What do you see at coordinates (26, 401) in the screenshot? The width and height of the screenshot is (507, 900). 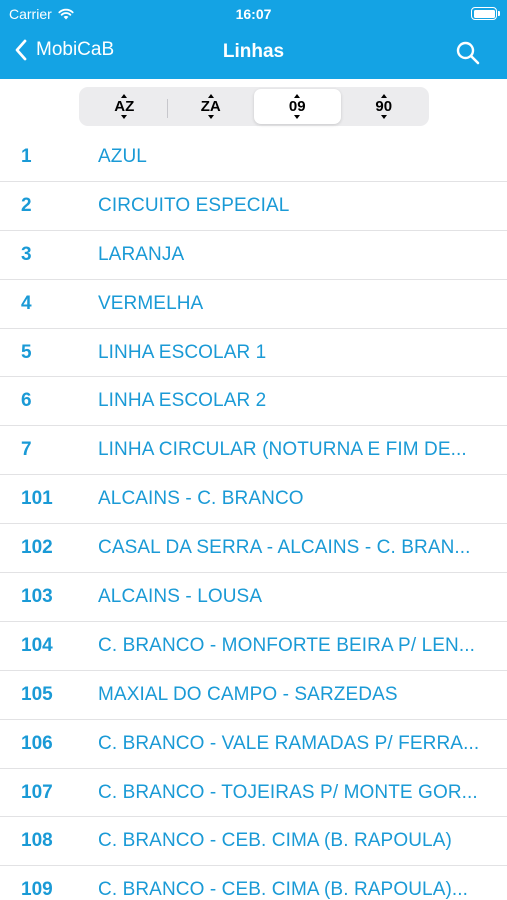 I see `line-number: 6` at bounding box center [26, 401].